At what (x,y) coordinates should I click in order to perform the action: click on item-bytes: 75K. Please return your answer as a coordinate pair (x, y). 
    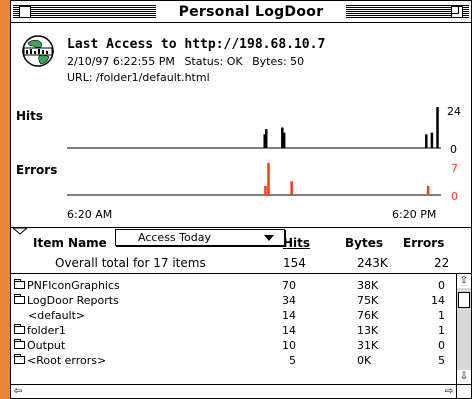
    Looking at the image, I should click on (368, 300).